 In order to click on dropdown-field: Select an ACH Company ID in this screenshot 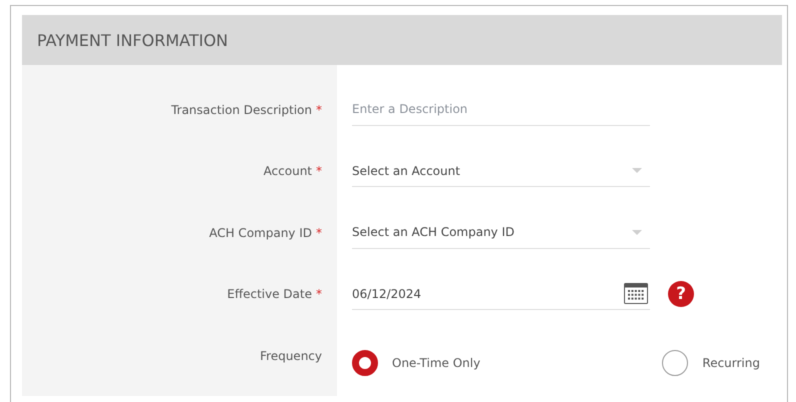, I will do `click(501, 232)`.